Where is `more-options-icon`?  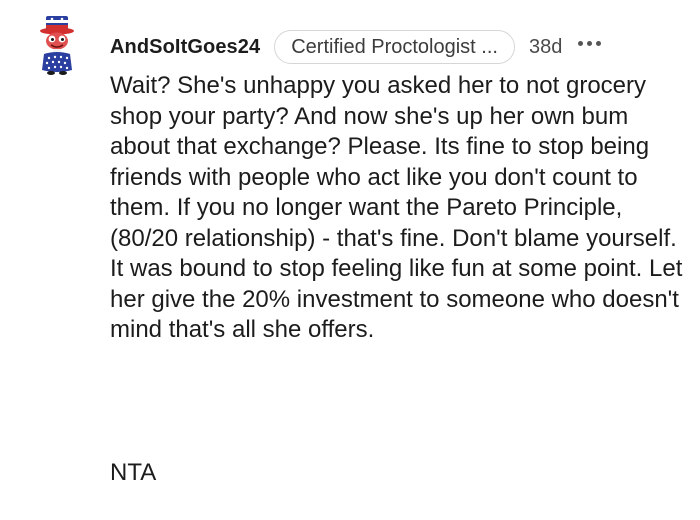
more-options-icon is located at coordinates (590, 47).